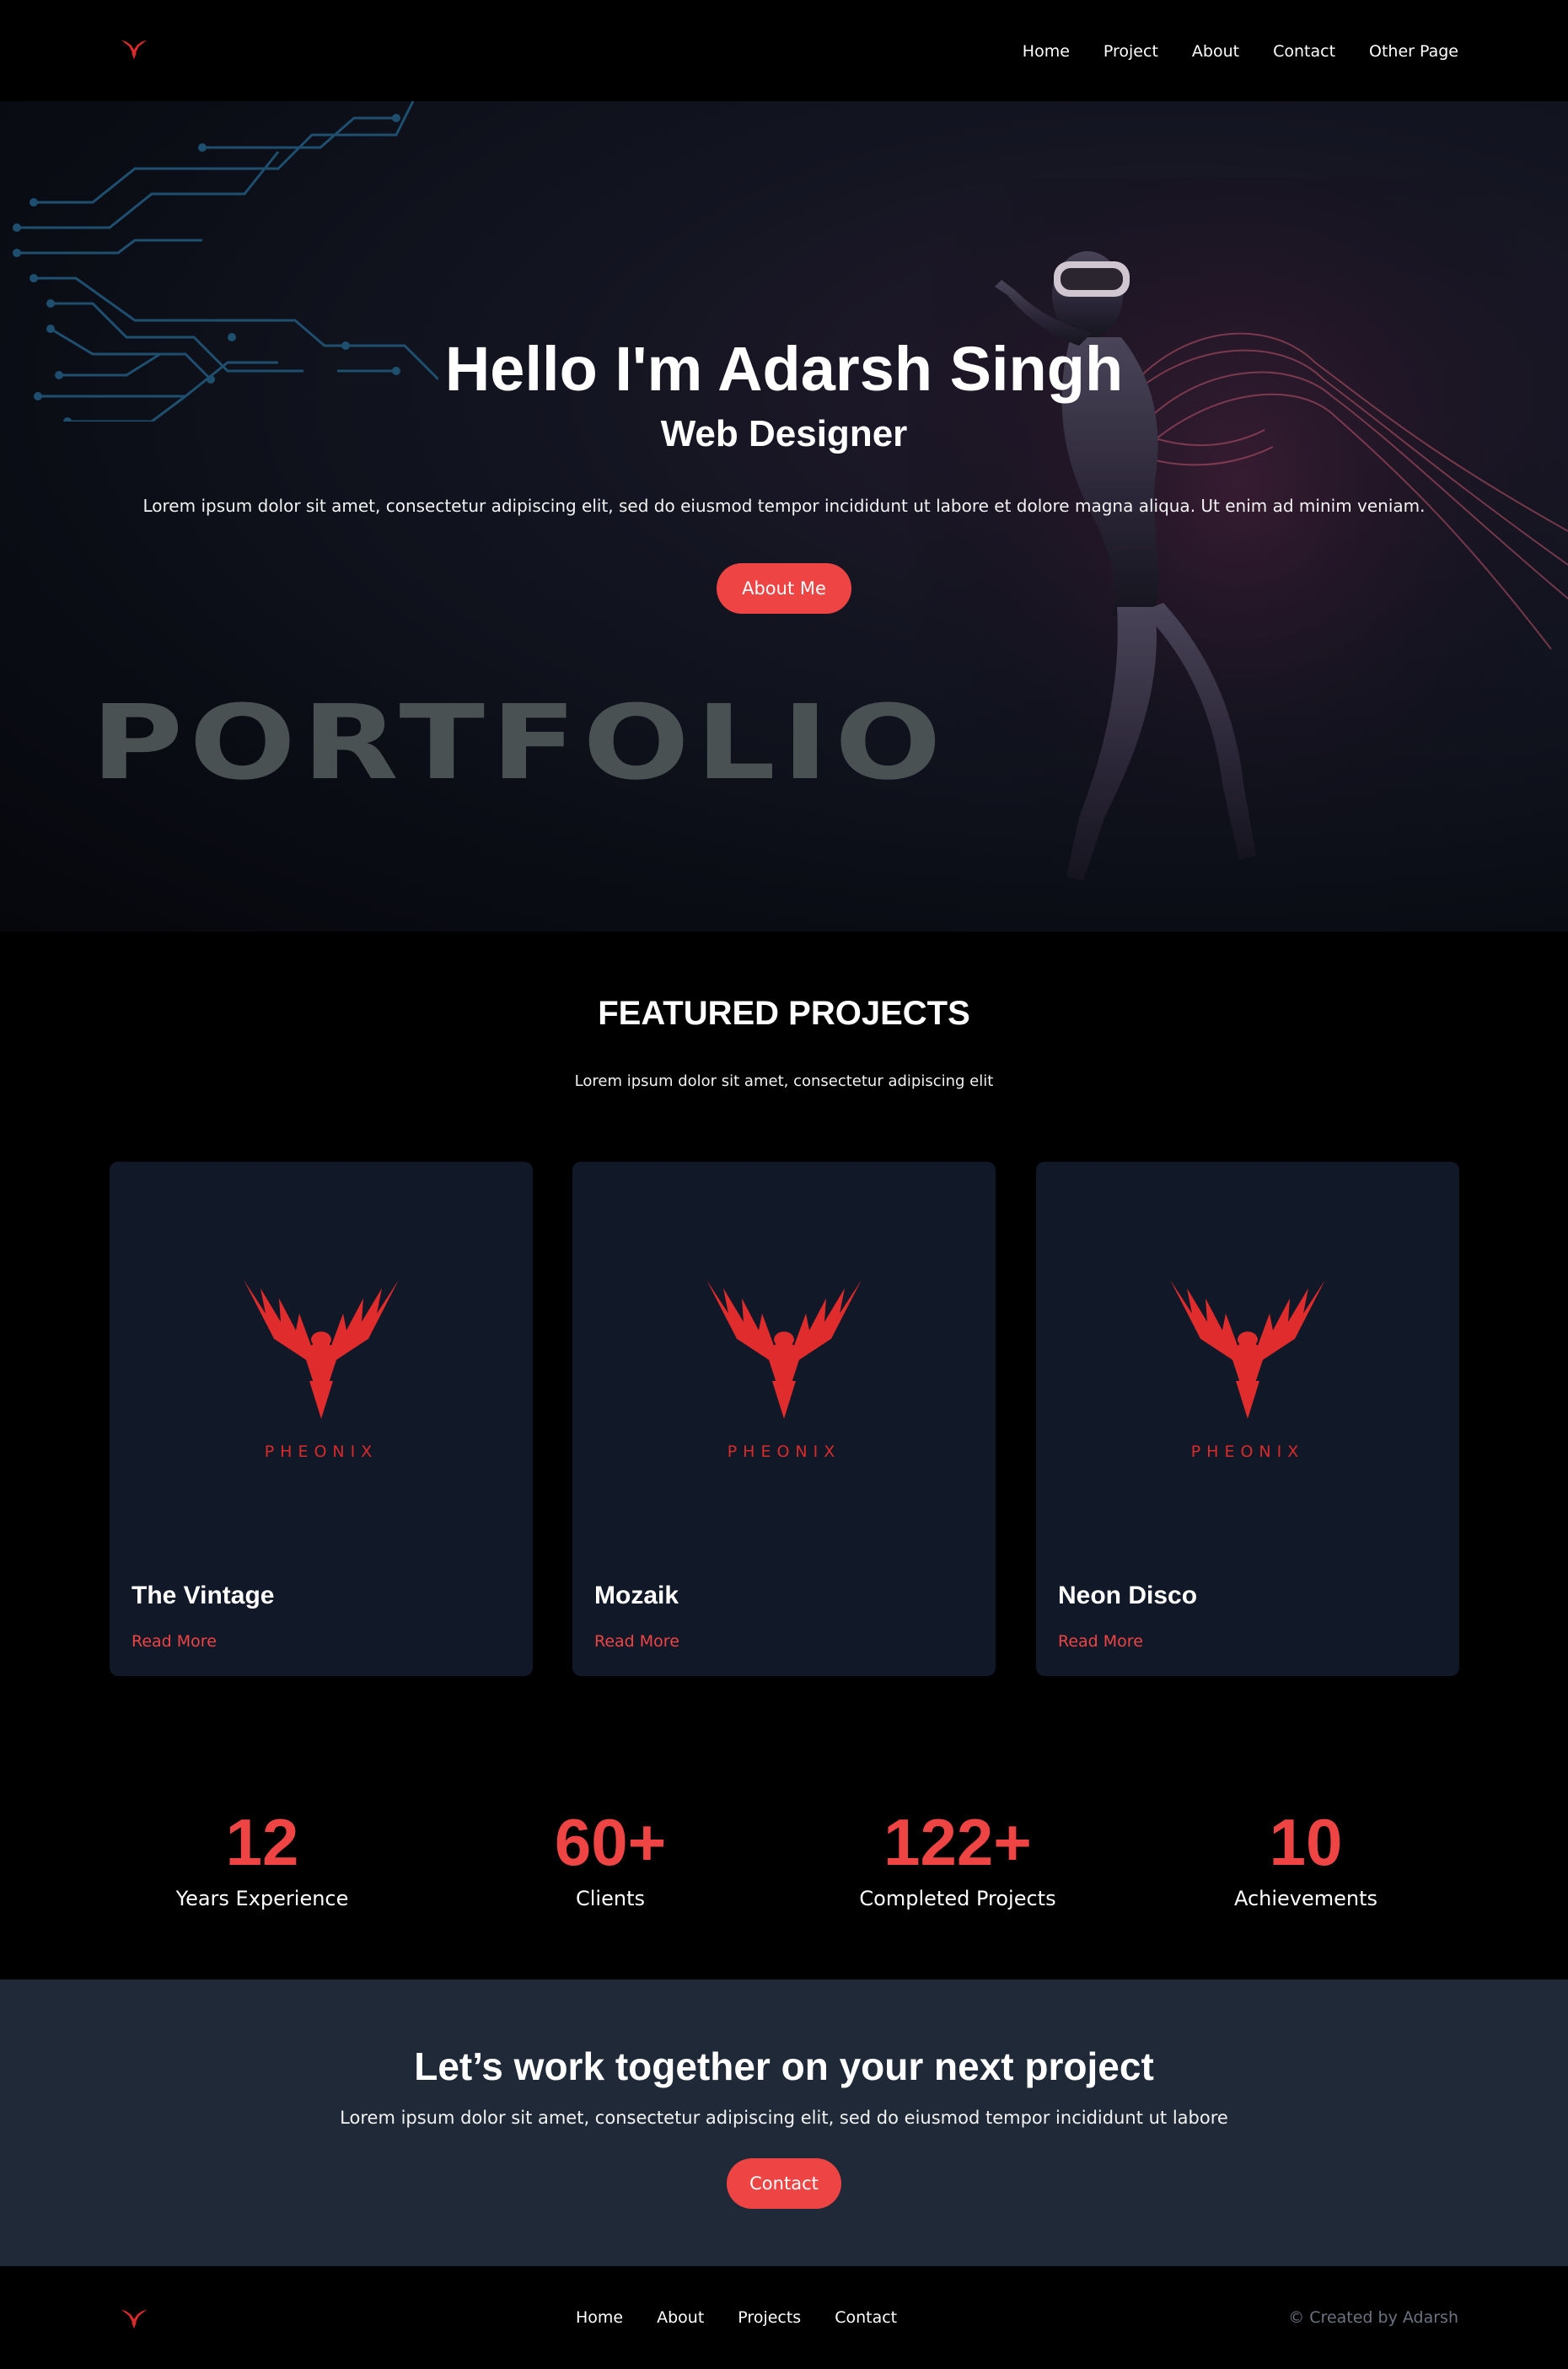 Image resolution: width=1568 pixels, height=2369 pixels. I want to click on nav-link-other-page: Other Page, so click(1413, 51).